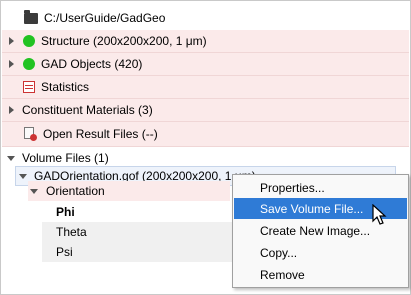 This screenshot has width=411, height=295. What do you see at coordinates (87, 110) in the screenshot?
I see `tree-item-label: Constituent Materials (3)` at bounding box center [87, 110].